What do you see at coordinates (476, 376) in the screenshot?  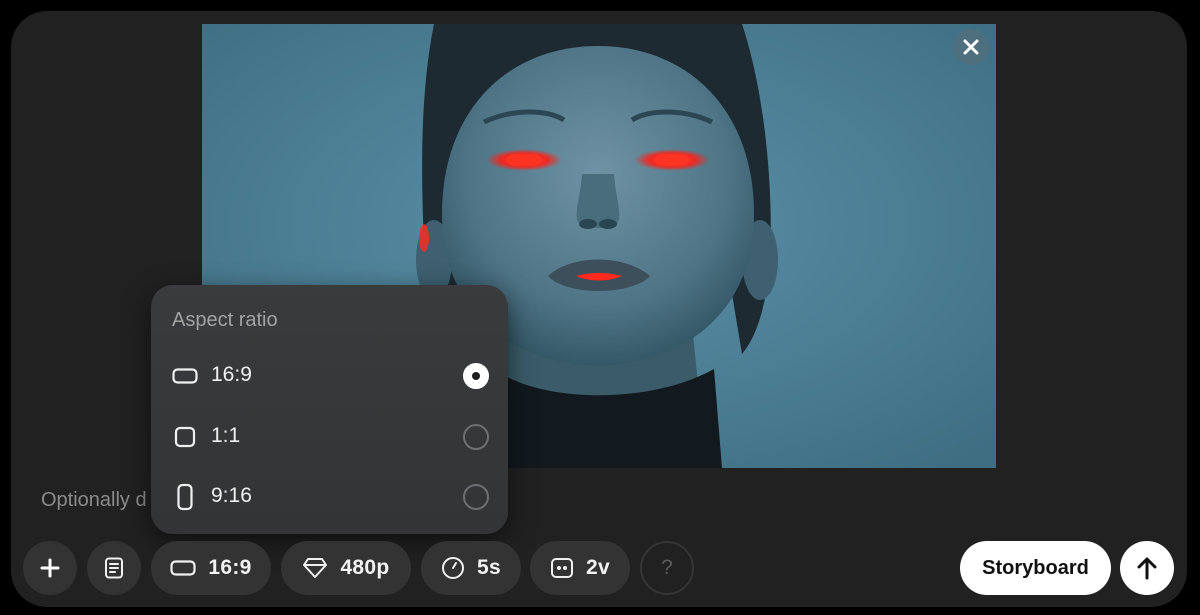 I see `radio-selected` at bounding box center [476, 376].